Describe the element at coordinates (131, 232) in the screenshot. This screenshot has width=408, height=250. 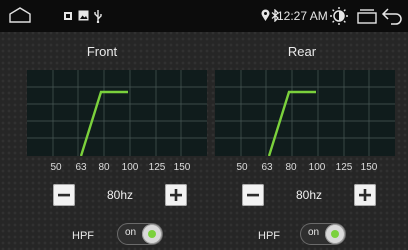
I see `front-toggle-text: on` at that location.